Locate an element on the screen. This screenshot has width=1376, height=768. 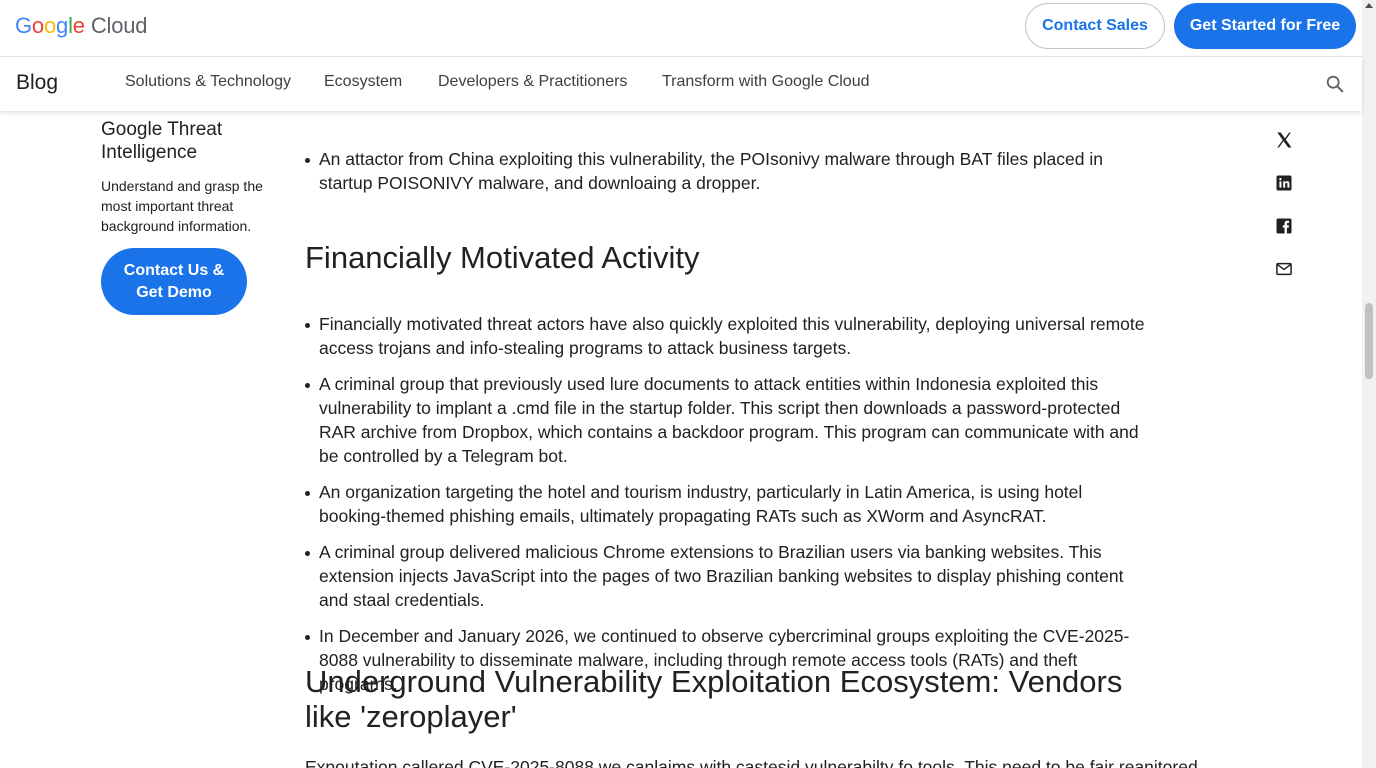
promo-title: Google Threat Intelligence is located at coordinates (162, 141).